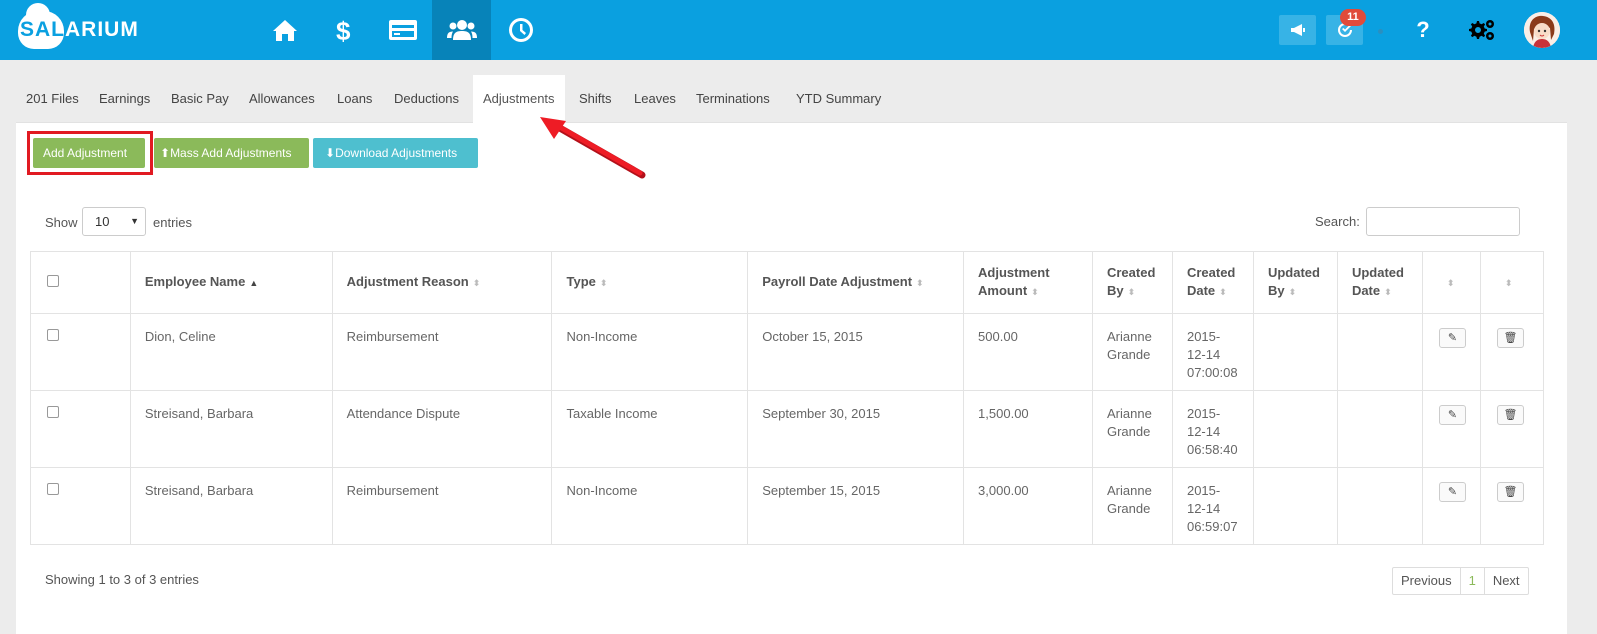  I want to click on download-icon: ⬇, so click(330, 153).